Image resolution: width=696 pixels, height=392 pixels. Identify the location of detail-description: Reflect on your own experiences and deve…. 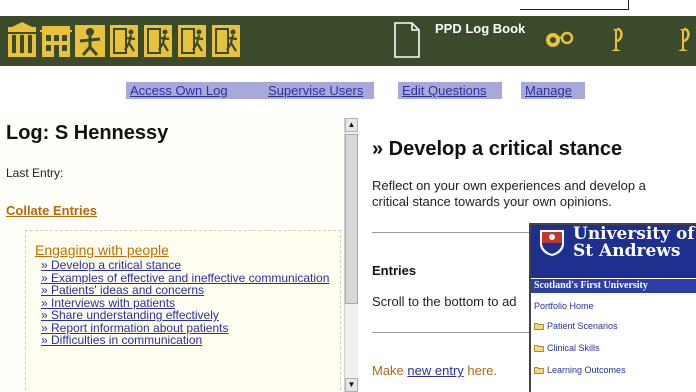
(509, 193).